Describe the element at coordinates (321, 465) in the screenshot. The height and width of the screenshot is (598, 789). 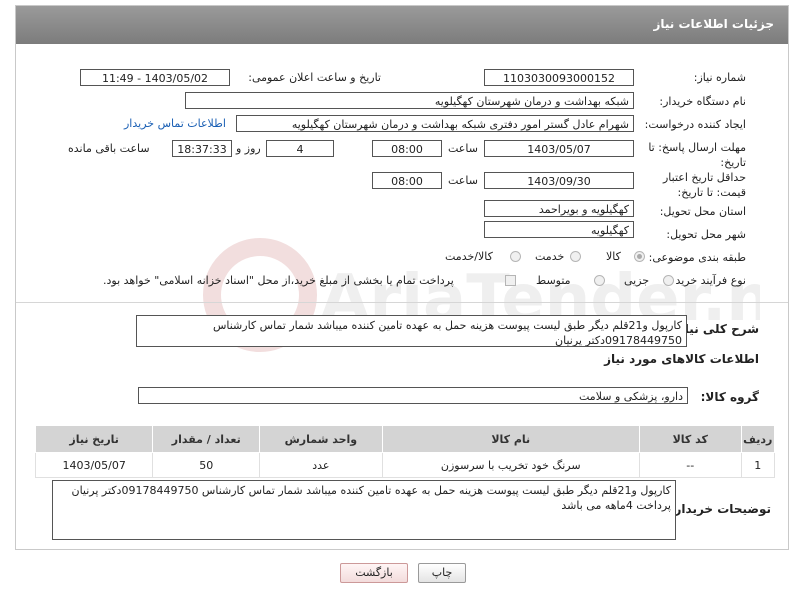
I see `cell-unit: عدد` at that location.